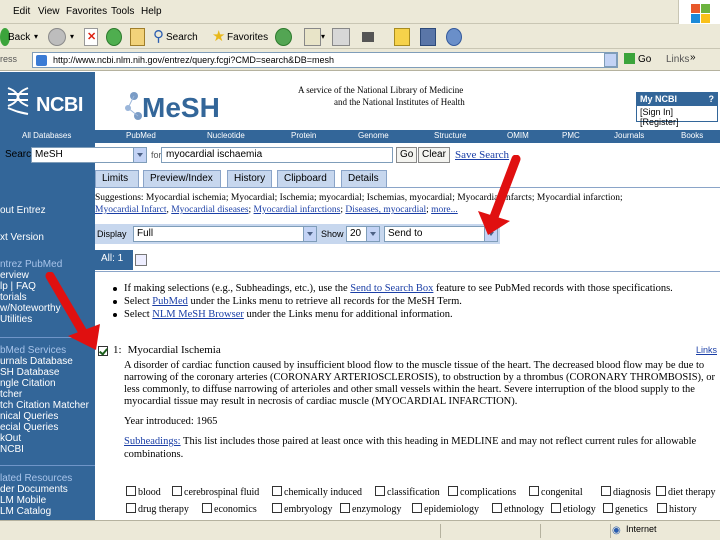 This screenshot has width=720, height=540. What do you see at coordinates (226, 135) in the screenshot?
I see `nav-nucleotide: Nucleotide` at bounding box center [226, 135].